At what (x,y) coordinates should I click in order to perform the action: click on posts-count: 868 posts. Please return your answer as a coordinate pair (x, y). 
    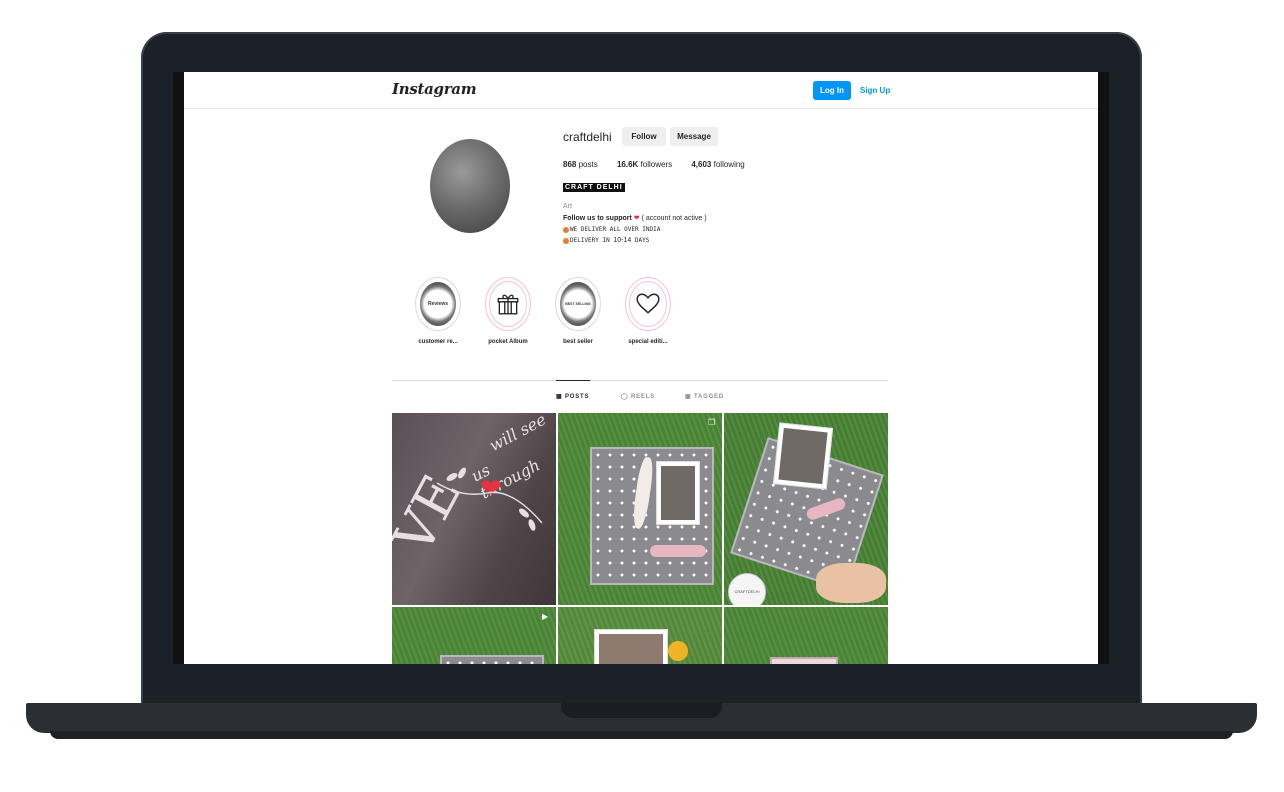
    Looking at the image, I should click on (580, 164).